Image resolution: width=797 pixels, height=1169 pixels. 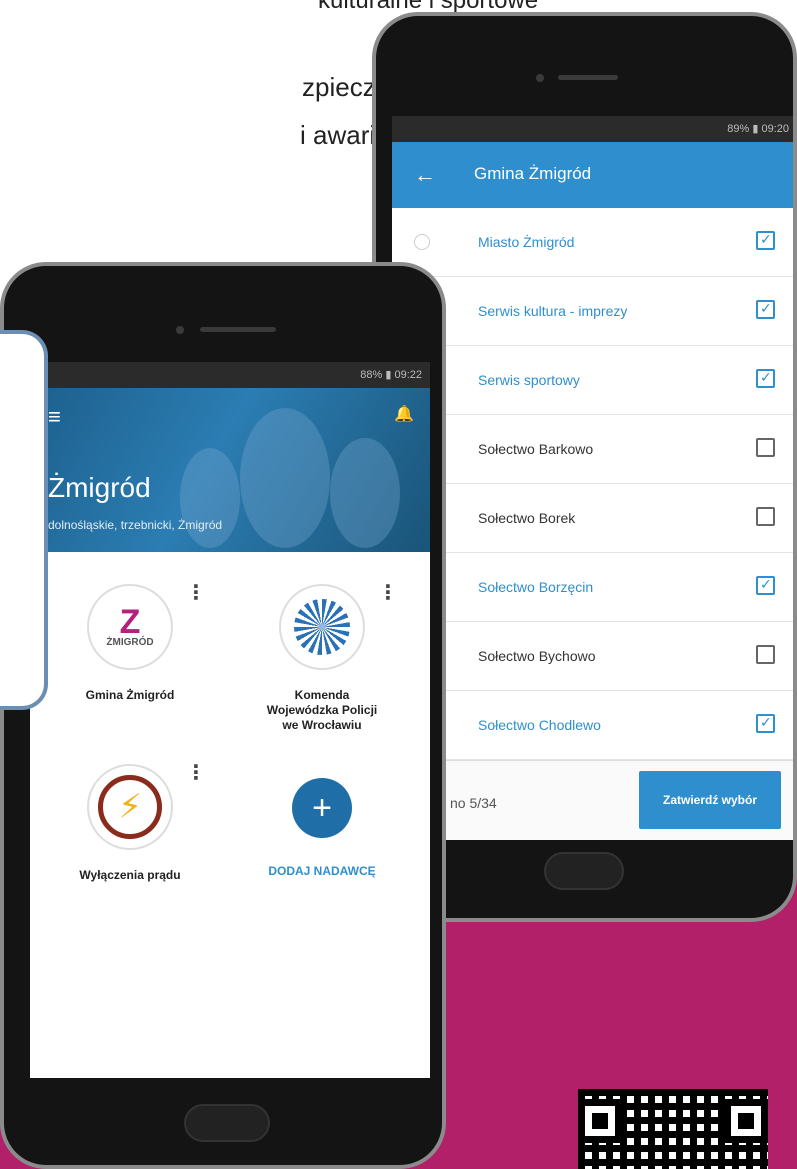 What do you see at coordinates (24, 520) in the screenshot?
I see `speech-bubble-shape` at bounding box center [24, 520].